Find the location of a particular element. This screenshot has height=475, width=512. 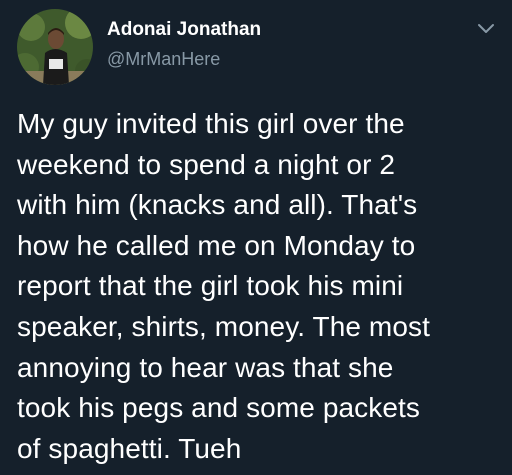

avatar is located at coordinates (55, 47).